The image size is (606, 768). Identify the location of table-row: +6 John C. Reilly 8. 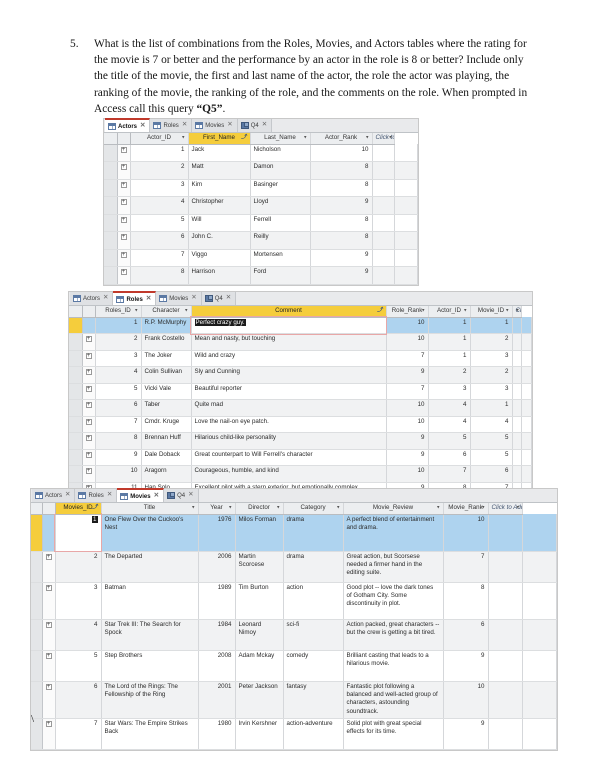
(261, 240).